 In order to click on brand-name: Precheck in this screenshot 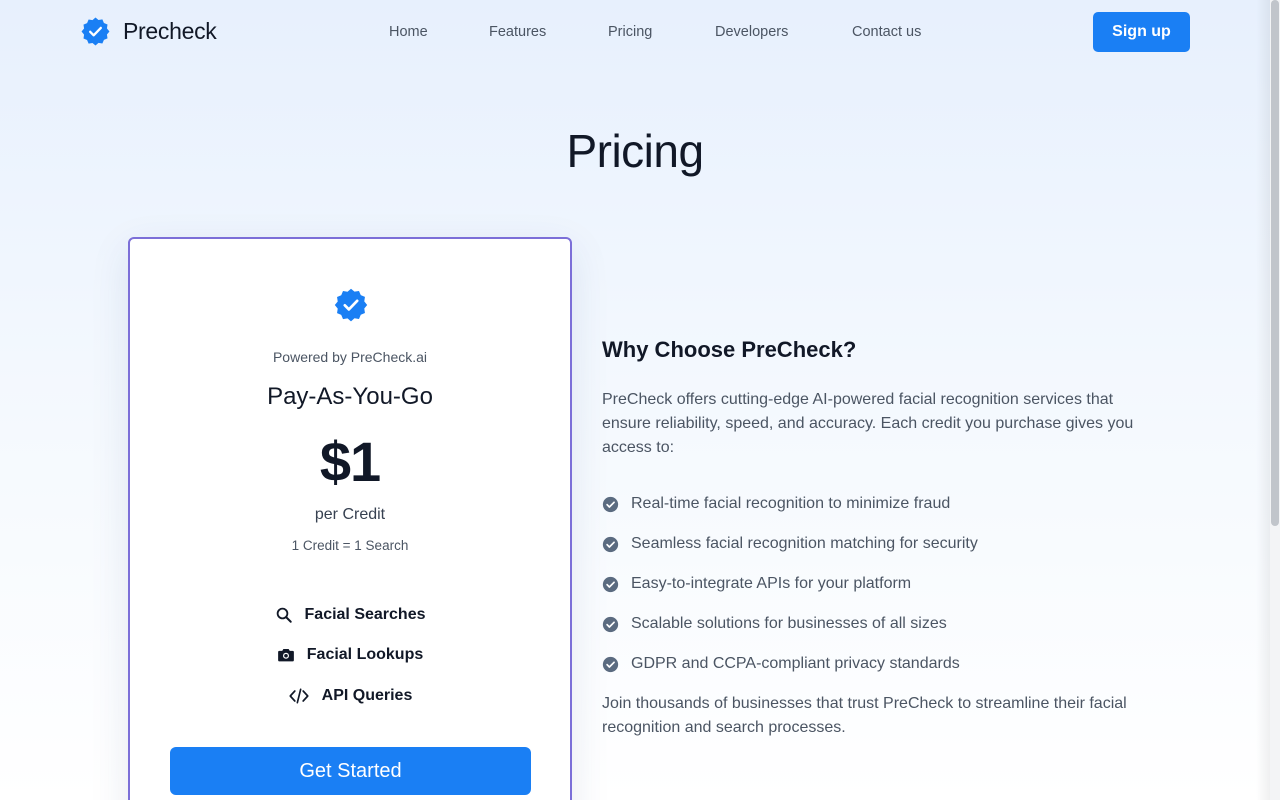, I will do `click(170, 31)`.